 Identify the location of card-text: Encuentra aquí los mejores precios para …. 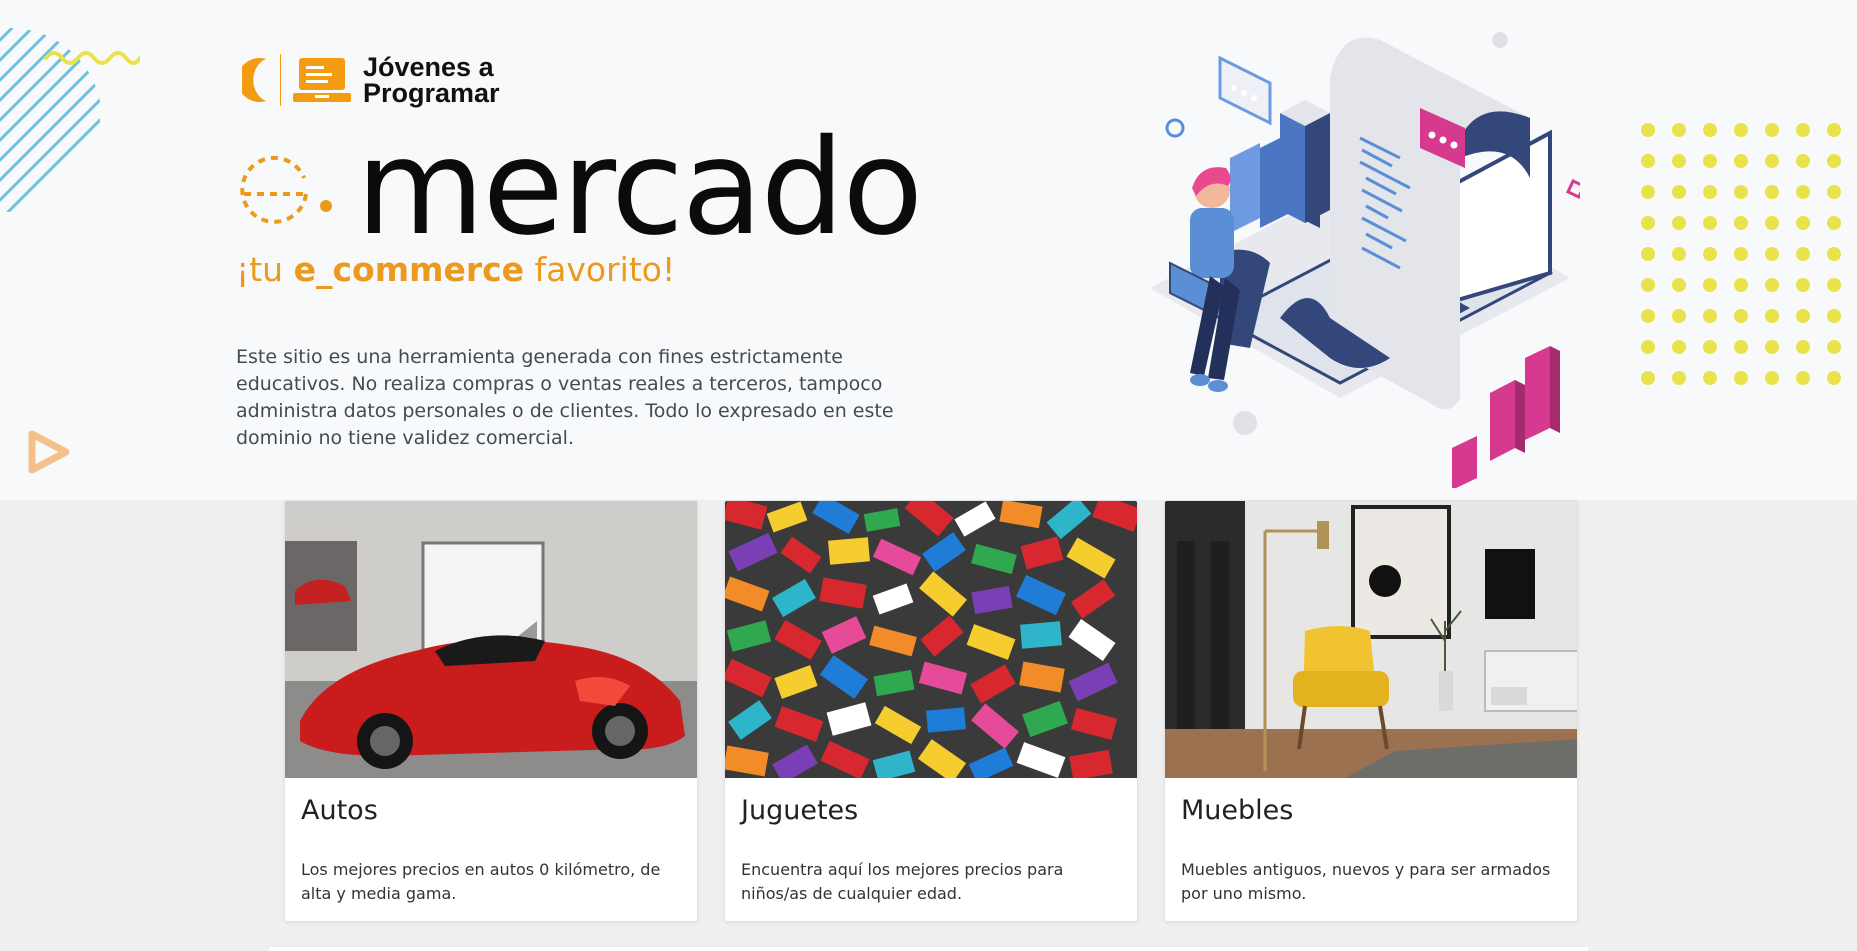
(902, 881).